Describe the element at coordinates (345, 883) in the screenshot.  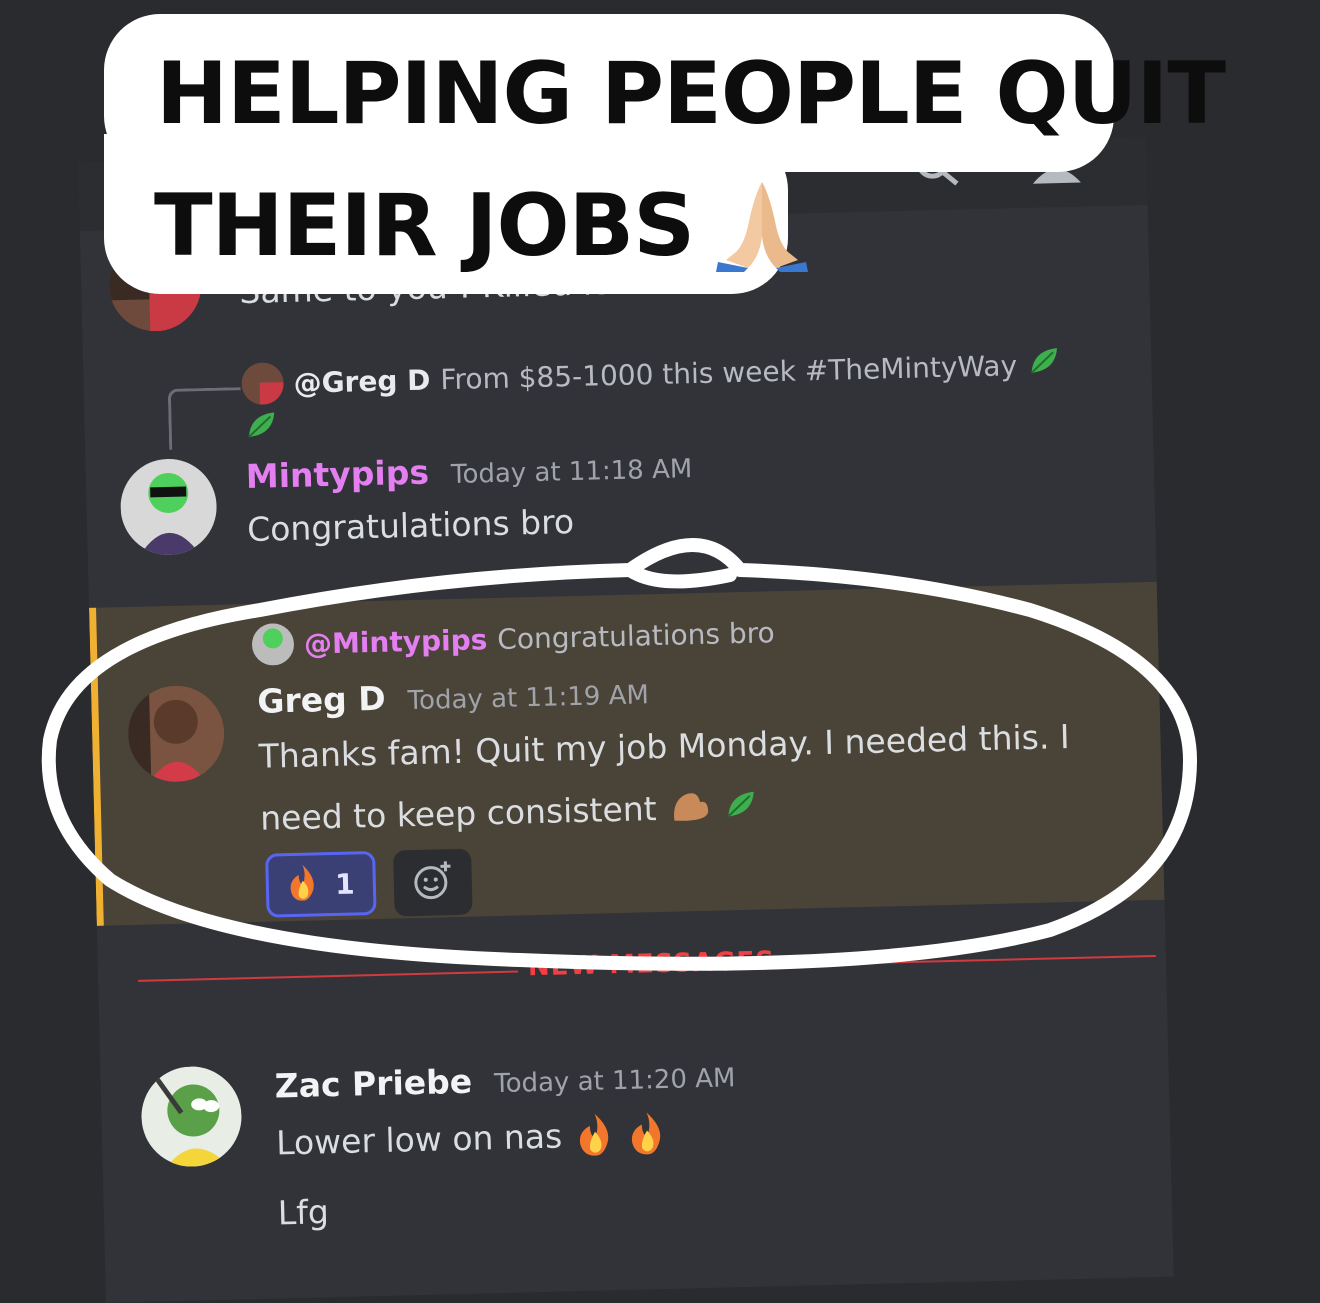
I see `reaction-count: 1` at that location.